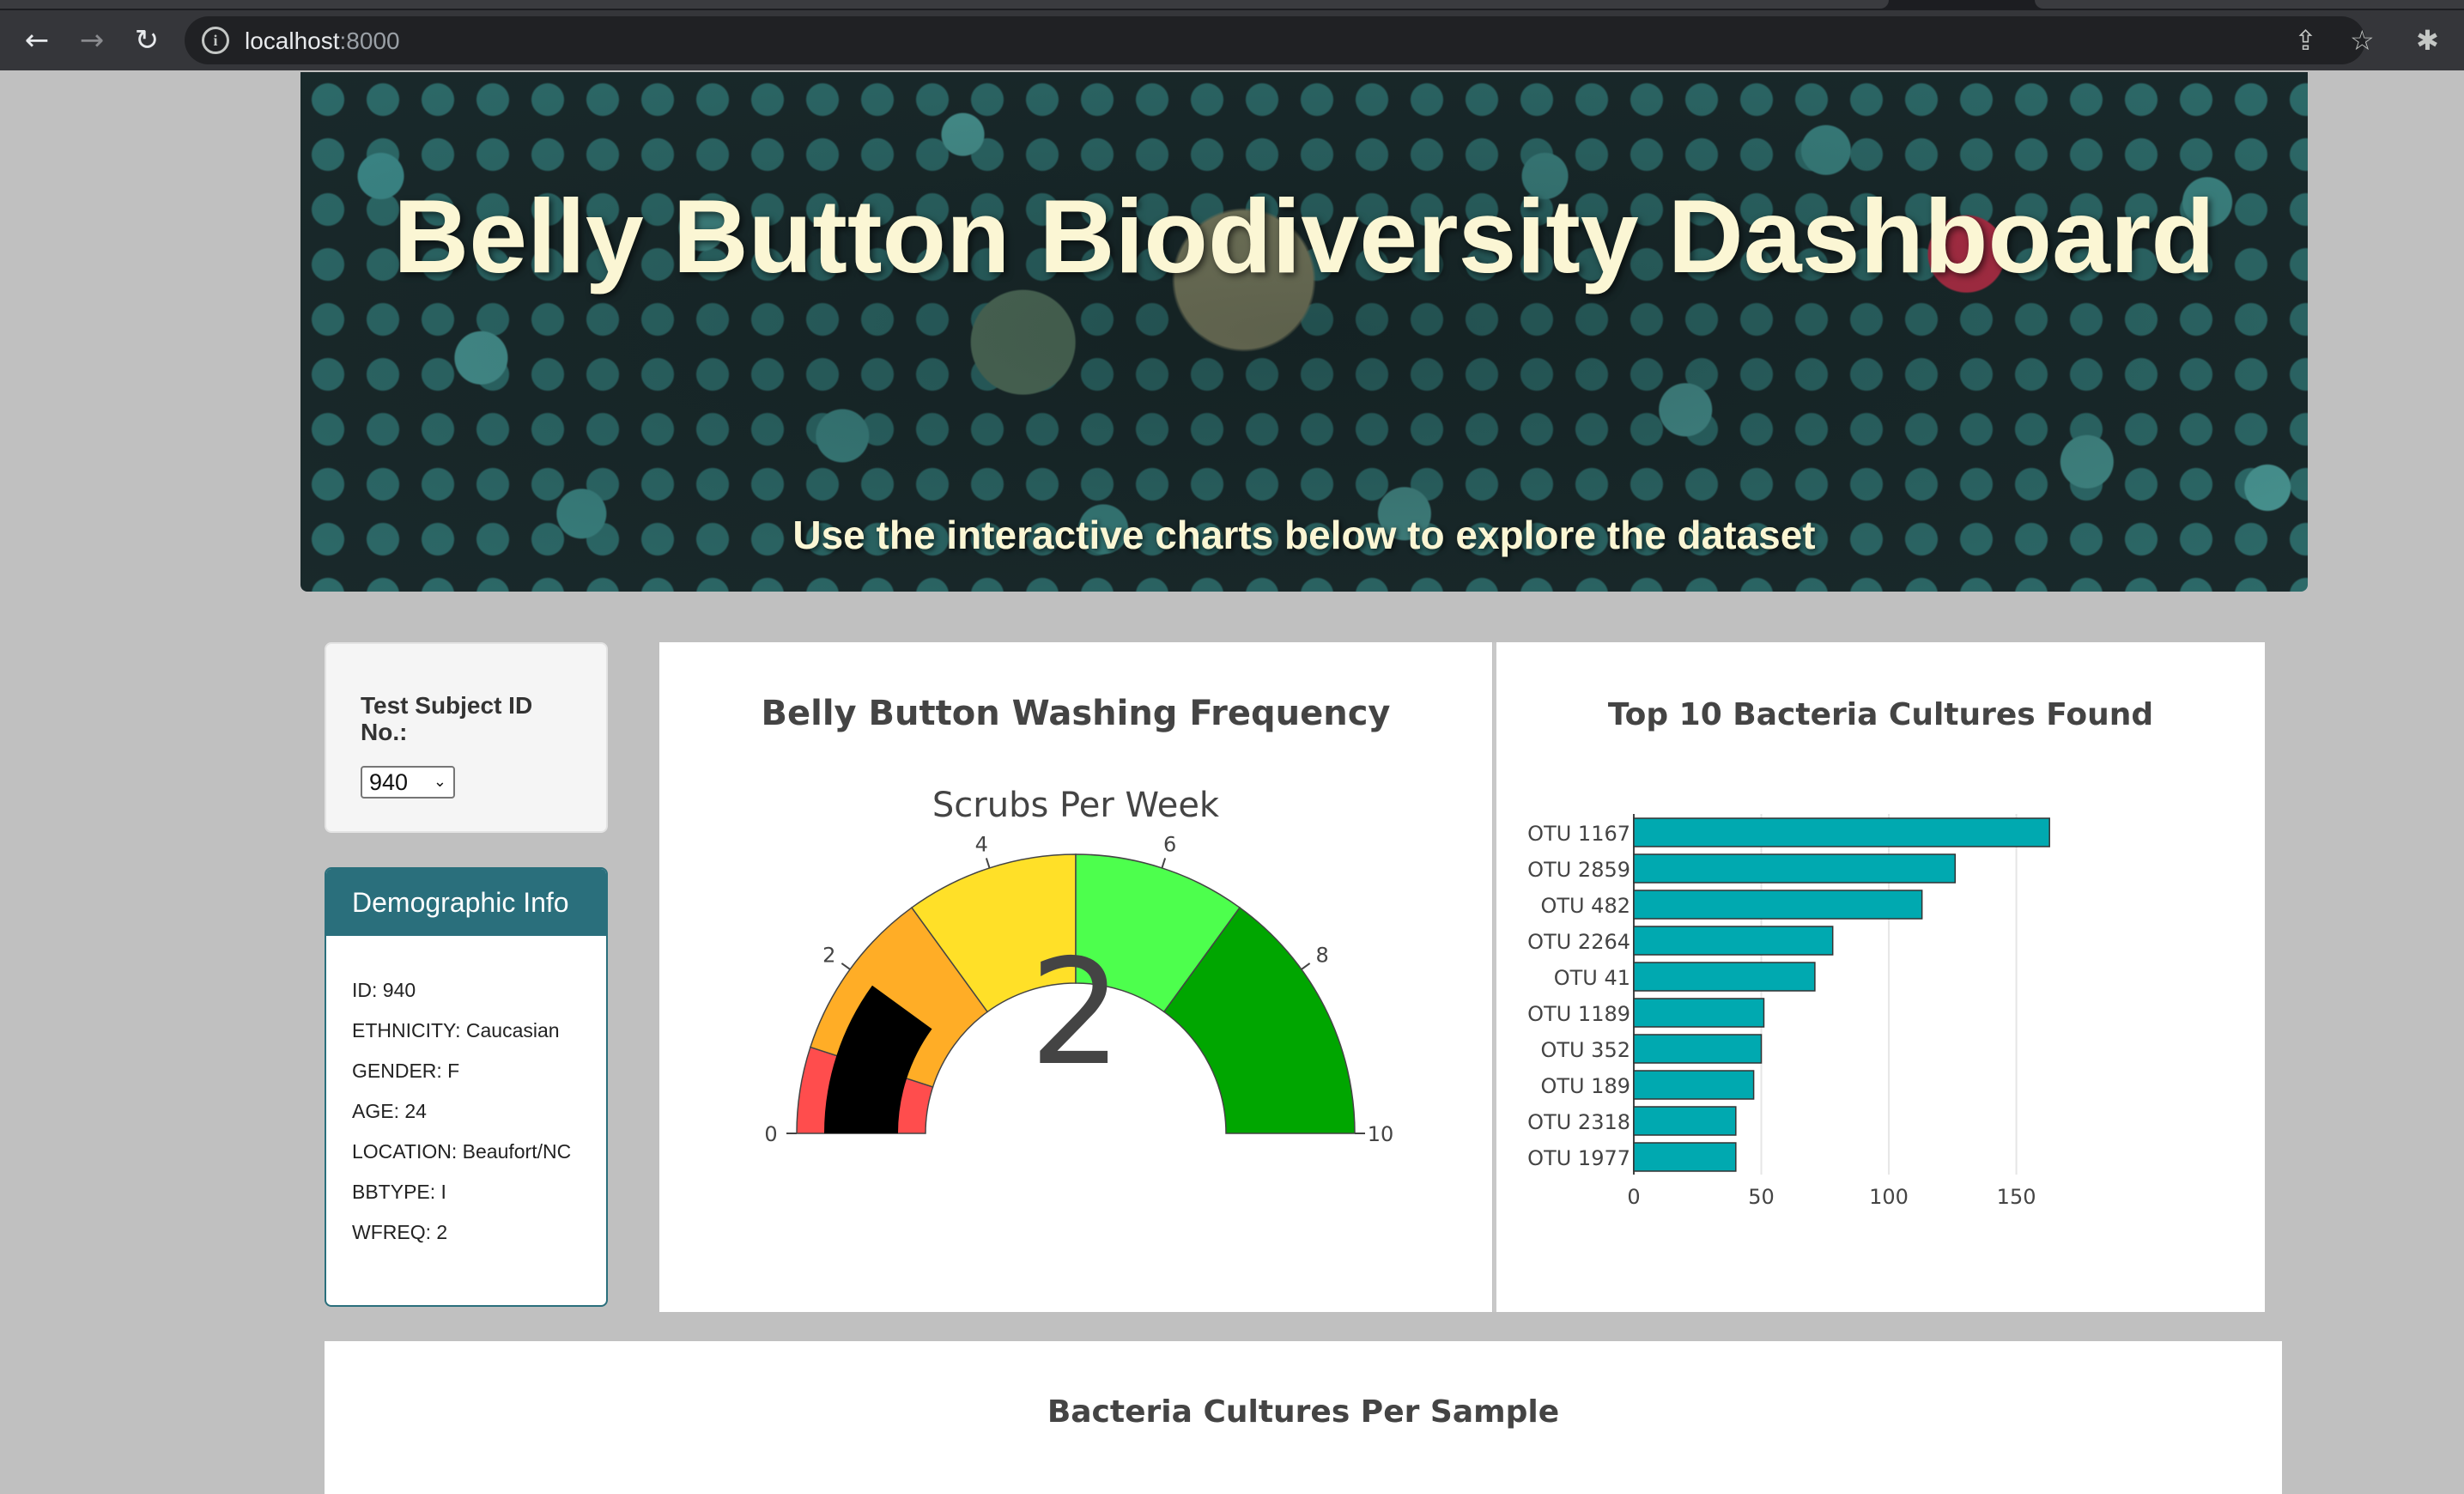 This screenshot has width=2464, height=1494. I want to click on extensions-puzzle-icon: ✱, so click(2427, 40).